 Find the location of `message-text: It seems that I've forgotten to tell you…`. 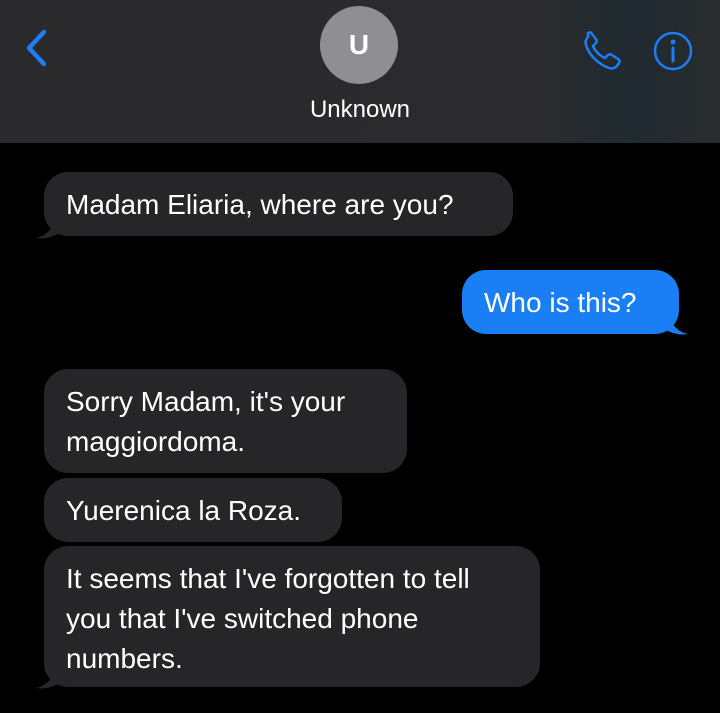

message-text: It seems that I've forgotten to tell you… is located at coordinates (268, 618).